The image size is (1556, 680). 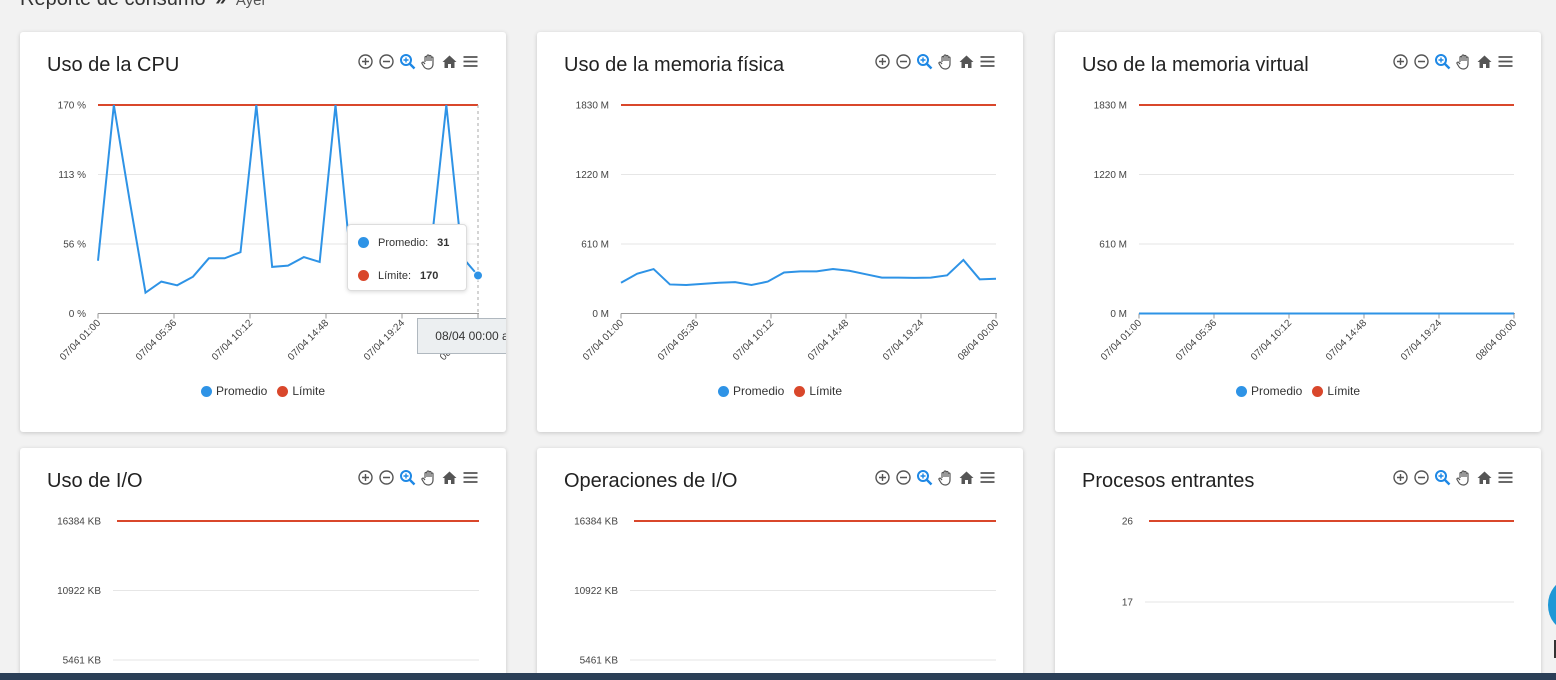 What do you see at coordinates (1552, 605) in the screenshot?
I see `help-chat-button` at bounding box center [1552, 605].